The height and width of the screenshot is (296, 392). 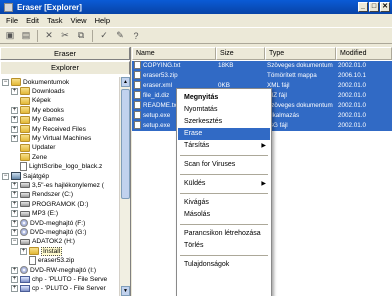 I want to click on menu-view: View, so click(x=78, y=20).